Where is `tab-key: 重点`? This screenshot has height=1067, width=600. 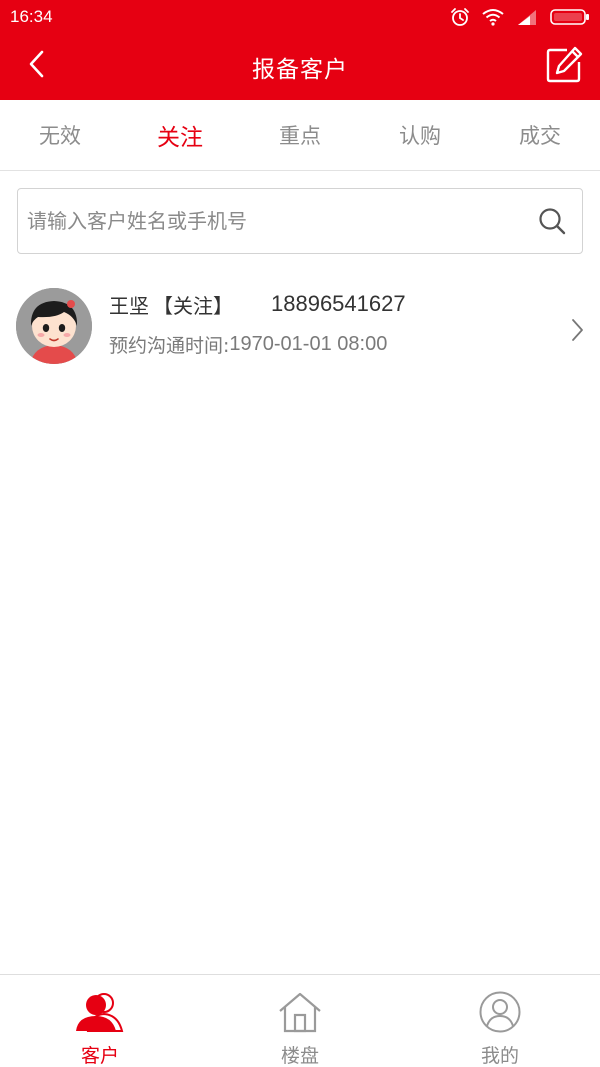 tab-key: 重点 is located at coordinates (300, 135).